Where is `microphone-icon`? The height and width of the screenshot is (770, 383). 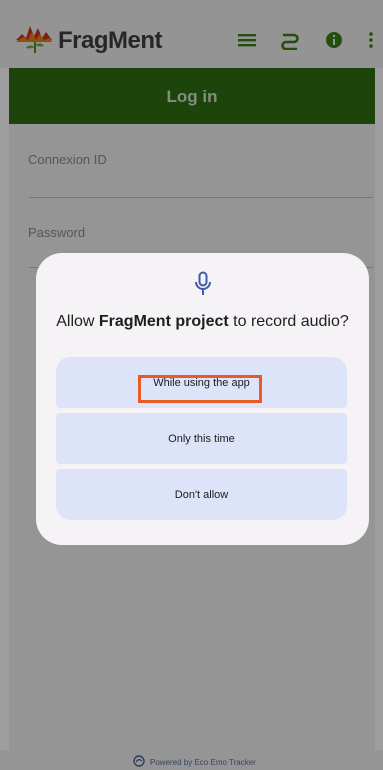 microphone-icon is located at coordinates (203, 283).